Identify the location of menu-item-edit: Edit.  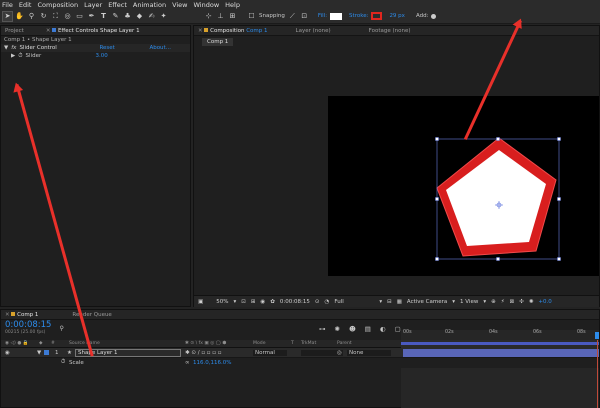
(25, 5).